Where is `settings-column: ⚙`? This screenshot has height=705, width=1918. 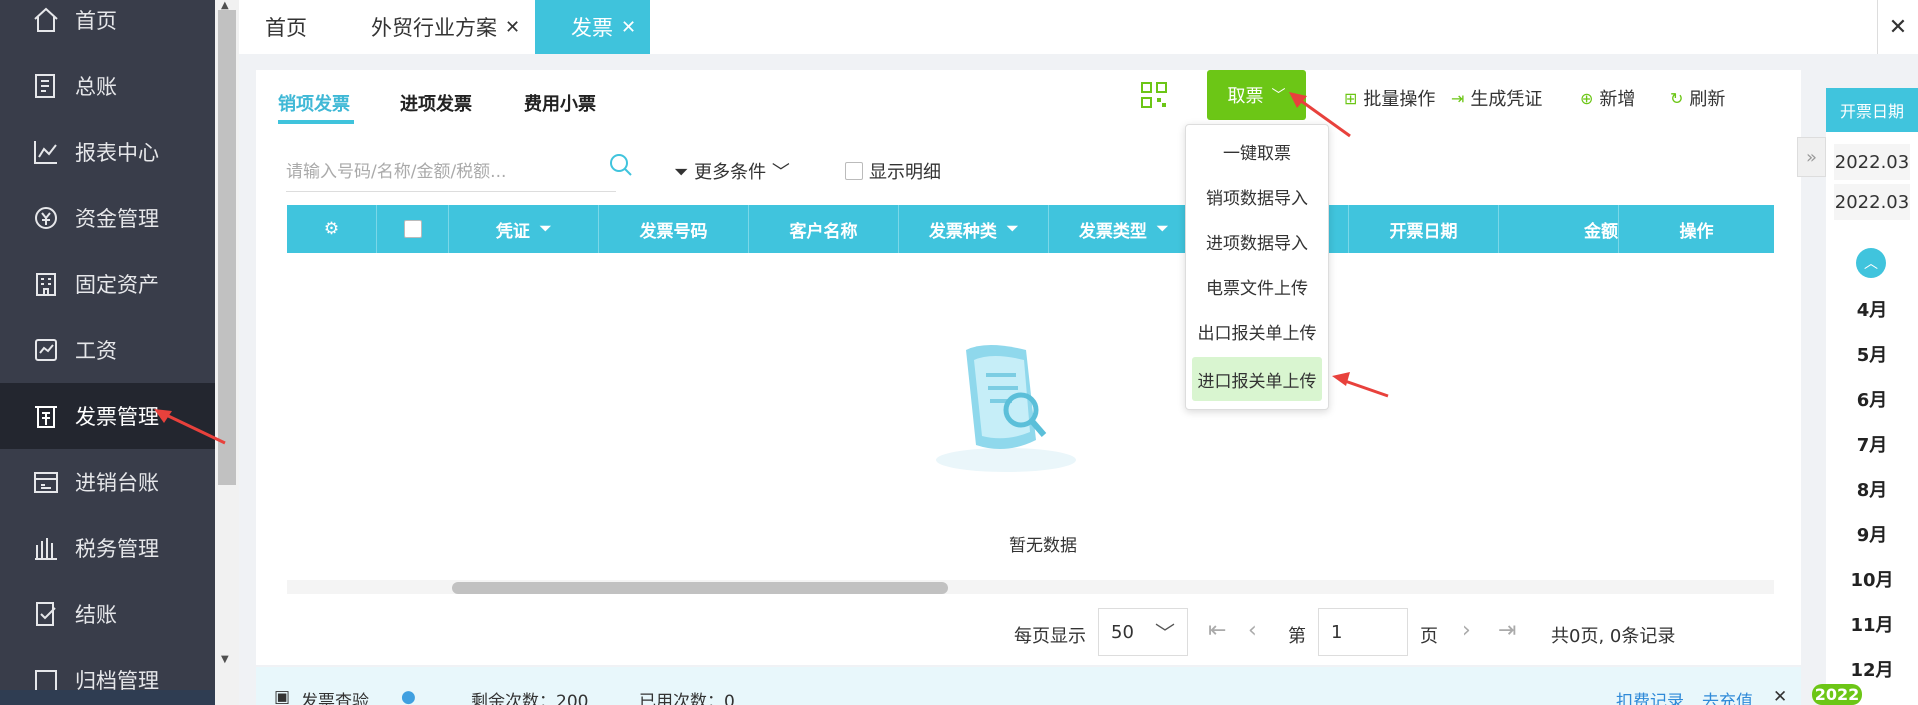 settings-column: ⚙ is located at coordinates (332, 229).